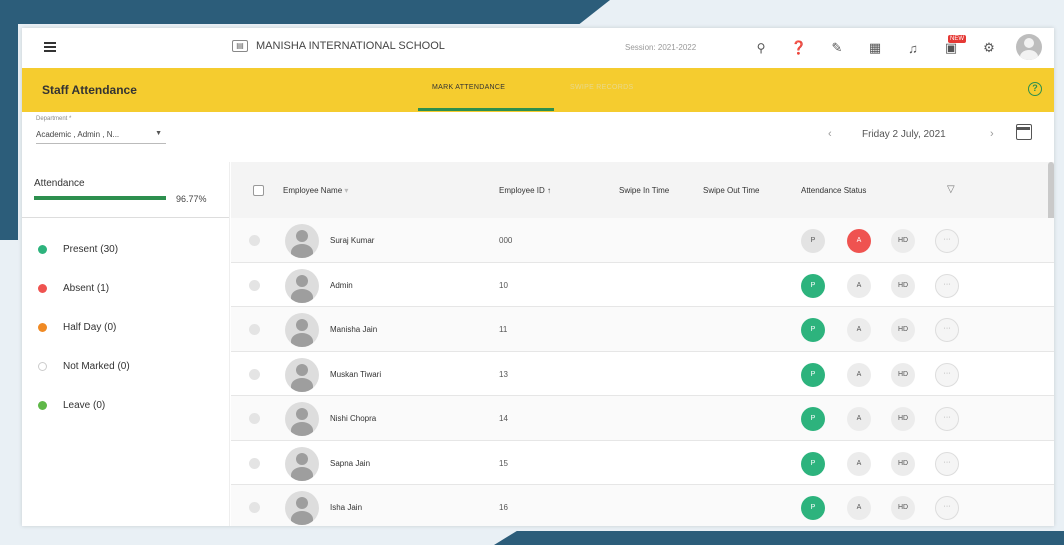  Describe the element at coordinates (305, 12) in the screenshot. I see `decorative-frame-top` at that location.